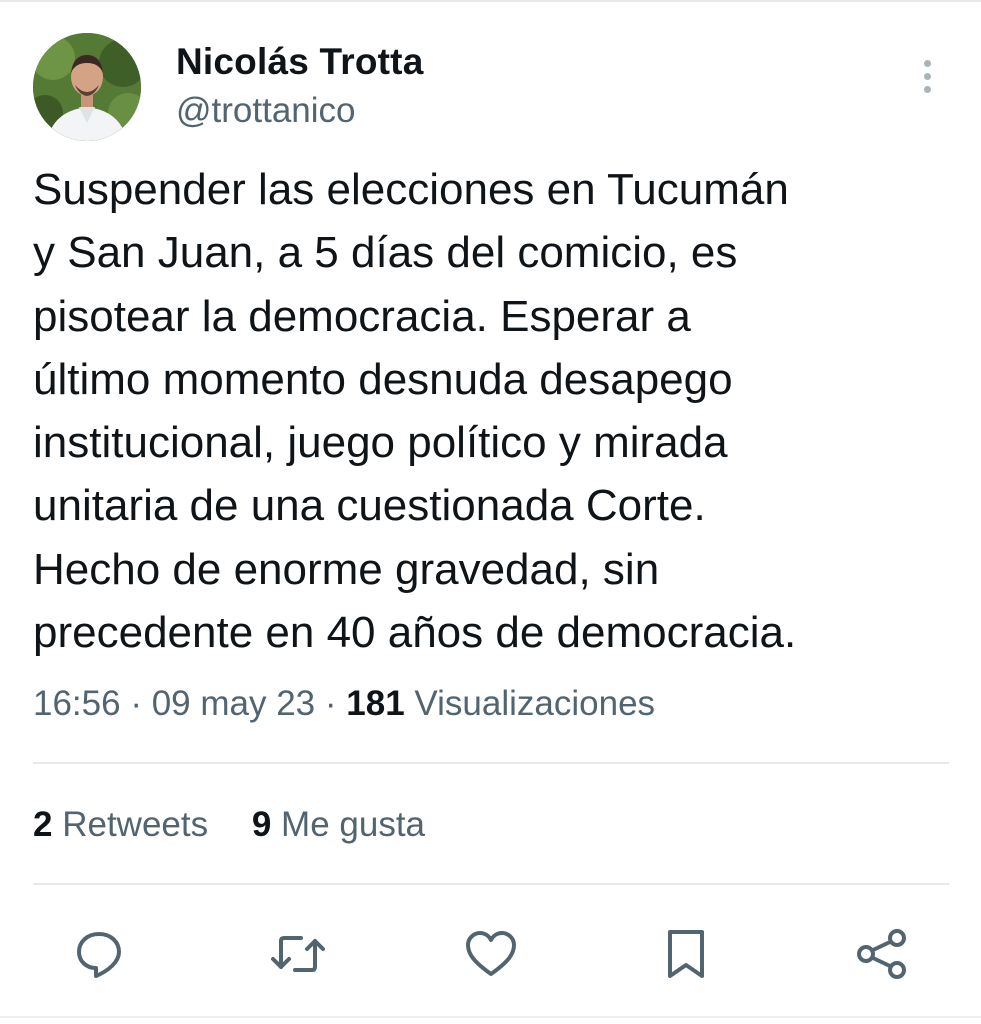  I want to click on retweet-icon, so click(298, 954).